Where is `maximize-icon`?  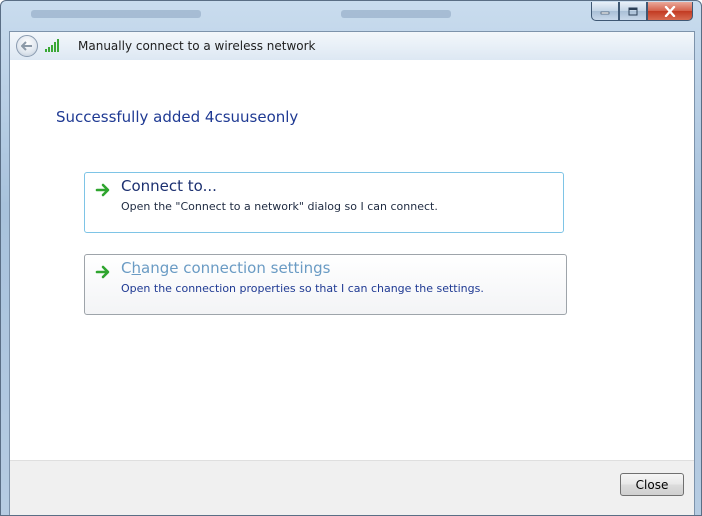 maximize-icon is located at coordinates (633, 11).